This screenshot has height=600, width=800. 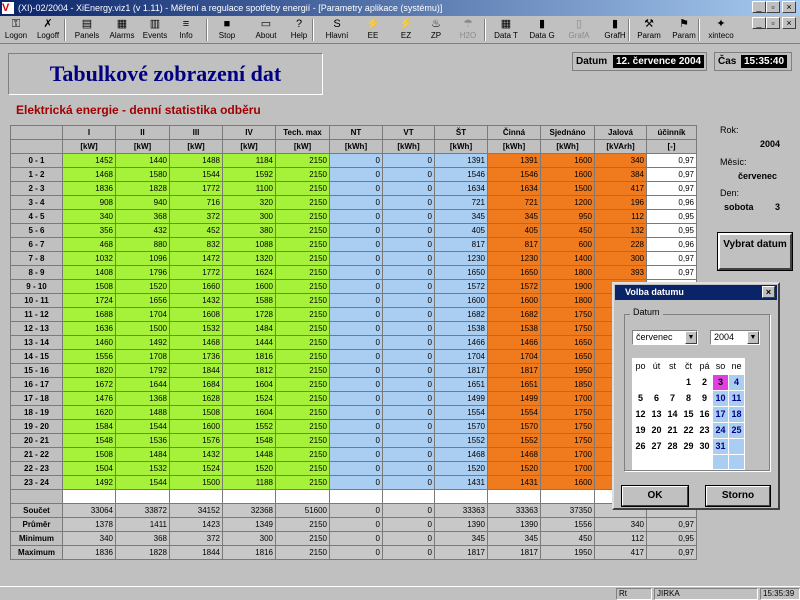 What do you see at coordinates (249, 230) in the screenshot?
I see `table-cell: 380` at bounding box center [249, 230].